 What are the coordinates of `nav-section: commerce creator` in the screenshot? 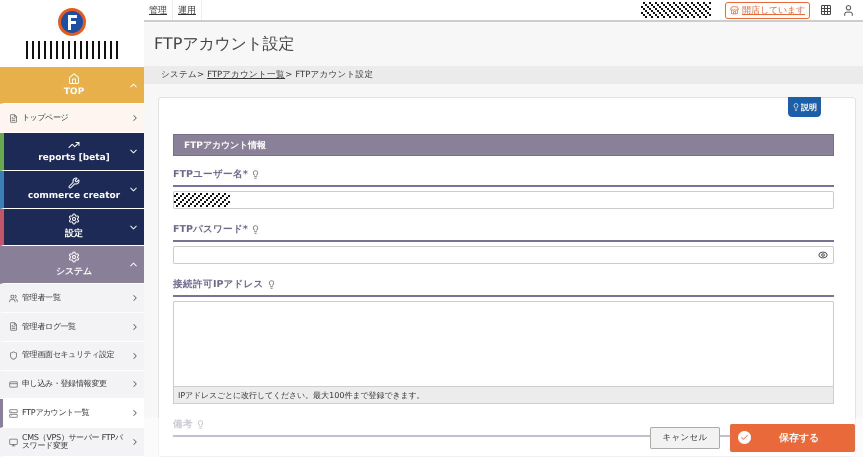 It's located at (72, 189).